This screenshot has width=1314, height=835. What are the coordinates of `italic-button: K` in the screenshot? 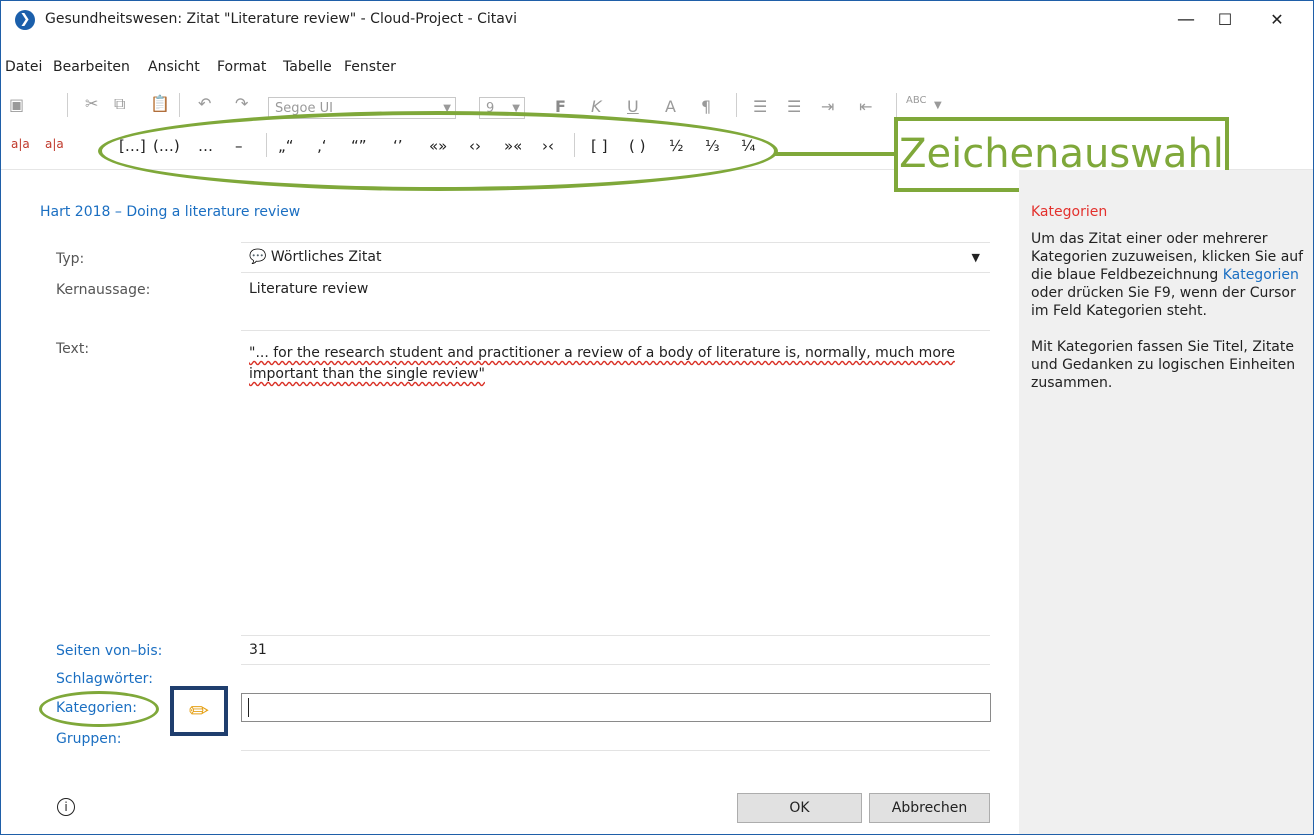 It's located at (596, 106).